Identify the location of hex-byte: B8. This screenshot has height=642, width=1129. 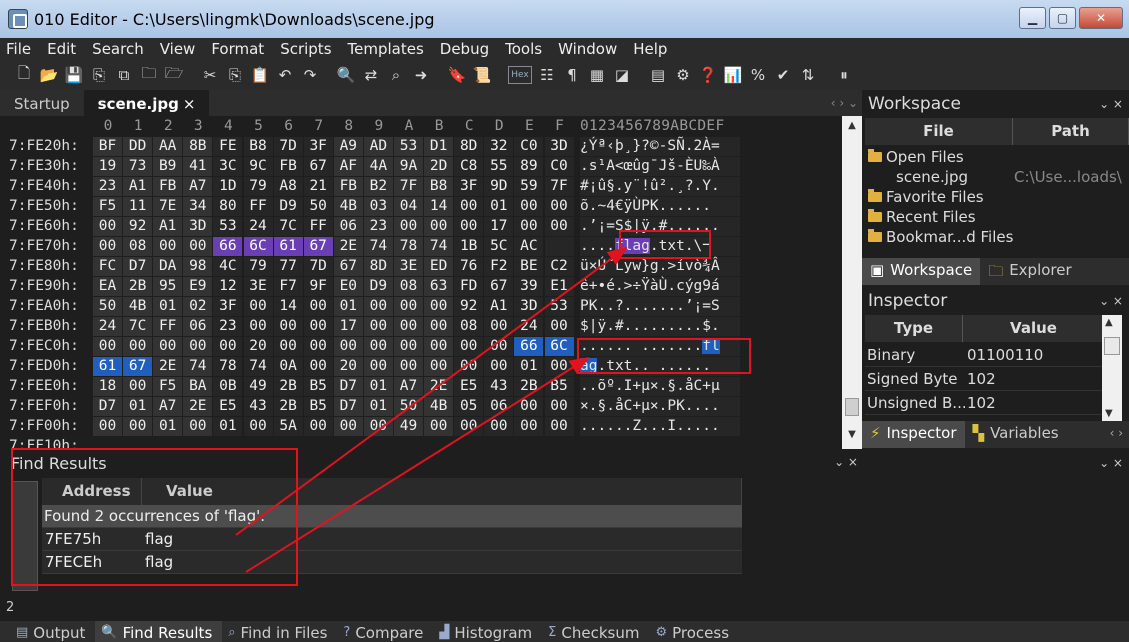
(258, 146).